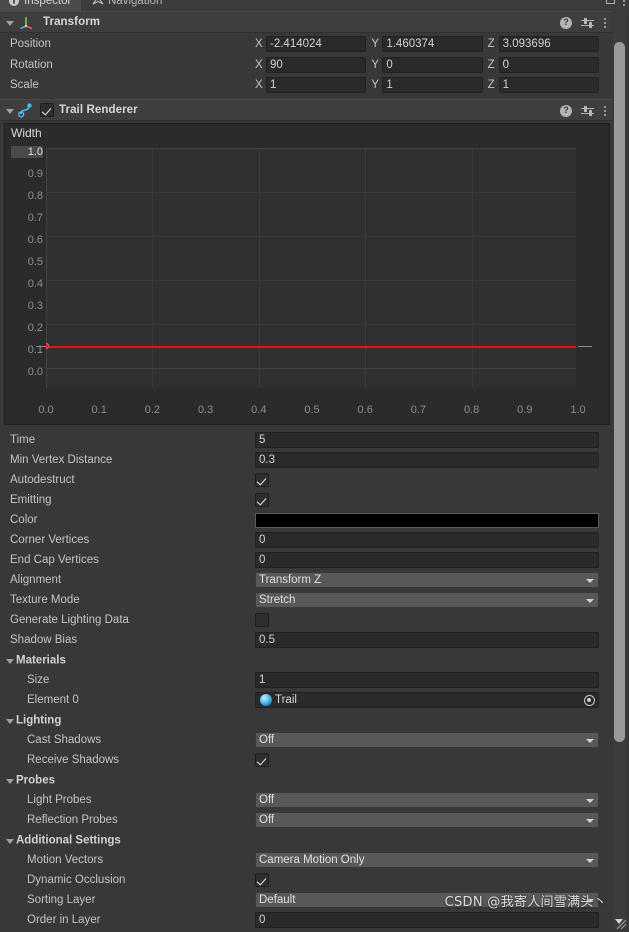 The image size is (629, 932). What do you see at coordinates (47, 110) in the screenshot?
I see `trail-renderer-enabled-checkbox` at bounding box center [47, 110].